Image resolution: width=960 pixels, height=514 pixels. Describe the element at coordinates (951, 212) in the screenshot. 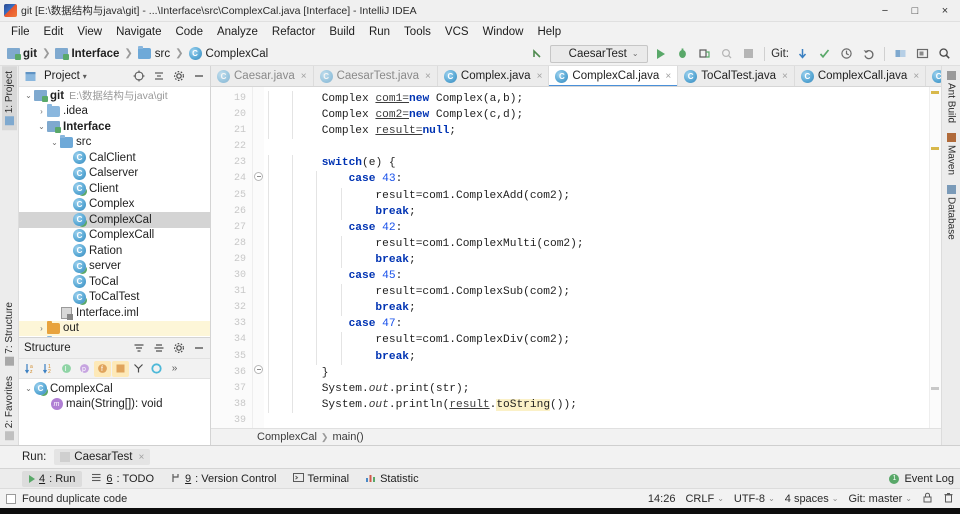

I see `tool-tab-database: Database` at that location.